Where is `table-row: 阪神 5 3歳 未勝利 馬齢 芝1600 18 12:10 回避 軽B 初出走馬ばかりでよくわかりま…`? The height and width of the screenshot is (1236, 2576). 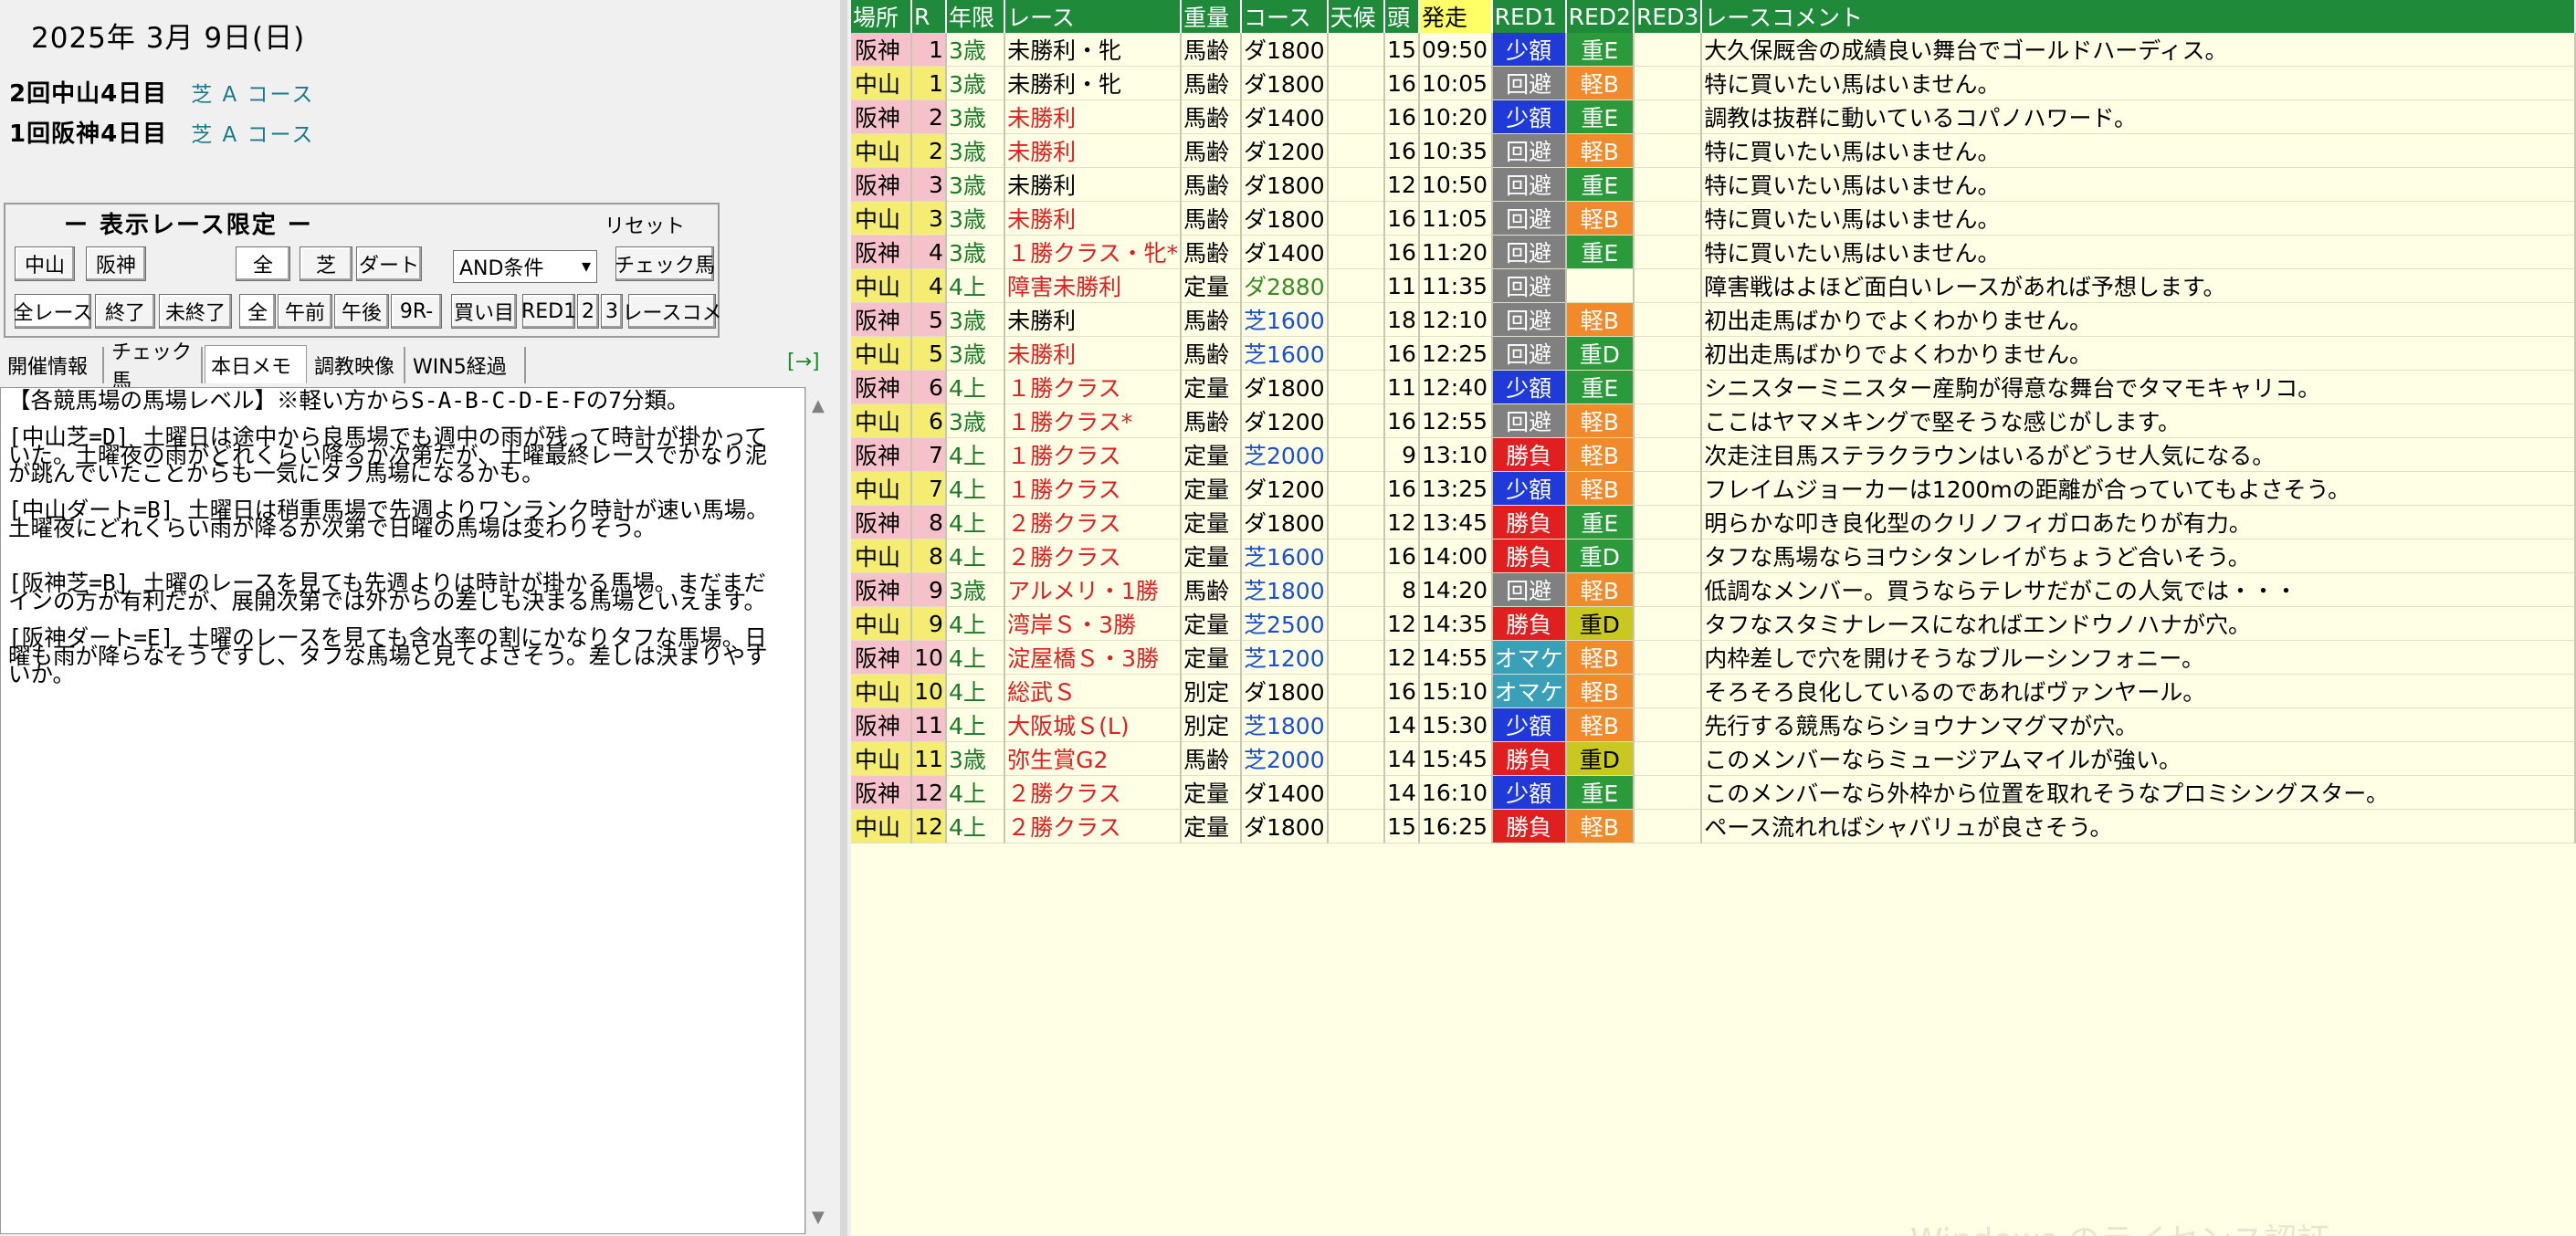 table-row: 阪神 5 3歳 未勝利 馬齢 芝1600 18 12:10 回避 軽B 初出走馬ばかりでよくわかりま… is located at coordinates (1713, 320).